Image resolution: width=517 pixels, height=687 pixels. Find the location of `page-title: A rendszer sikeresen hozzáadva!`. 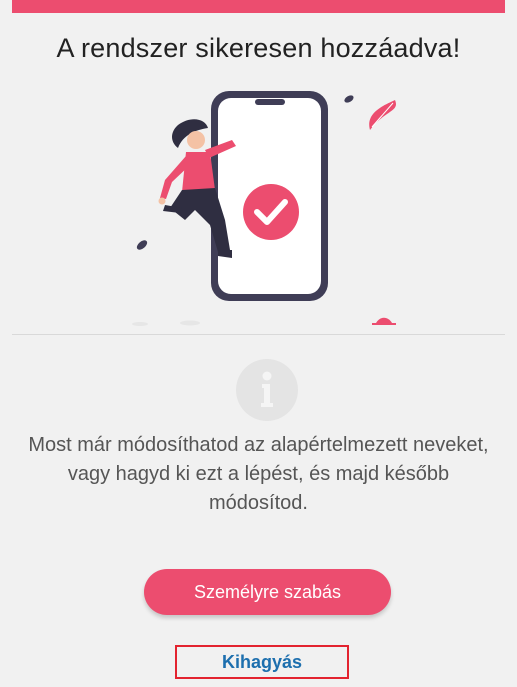

page-title: A rendszer sikeresen hozzáadva! is located at coordinates (258, 48).